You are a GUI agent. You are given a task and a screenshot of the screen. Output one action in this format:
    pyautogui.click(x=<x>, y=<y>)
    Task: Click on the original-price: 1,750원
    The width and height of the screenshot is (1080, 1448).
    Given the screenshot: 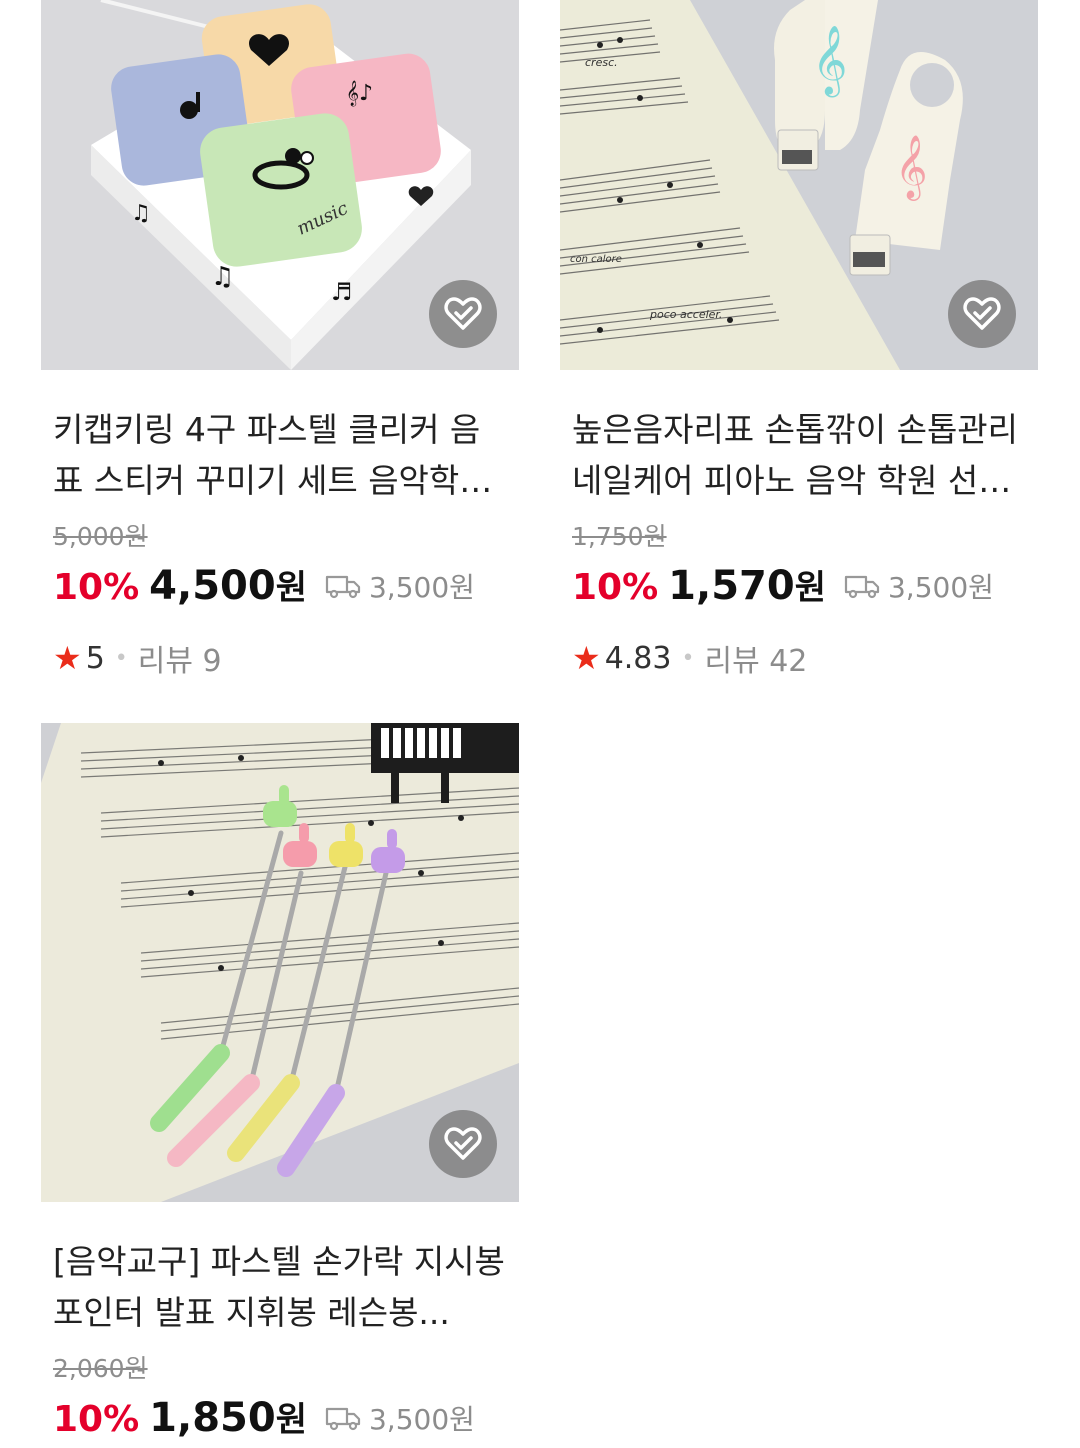 What is the action you would take?
    pyautogui.click(x=619, y=536)
    